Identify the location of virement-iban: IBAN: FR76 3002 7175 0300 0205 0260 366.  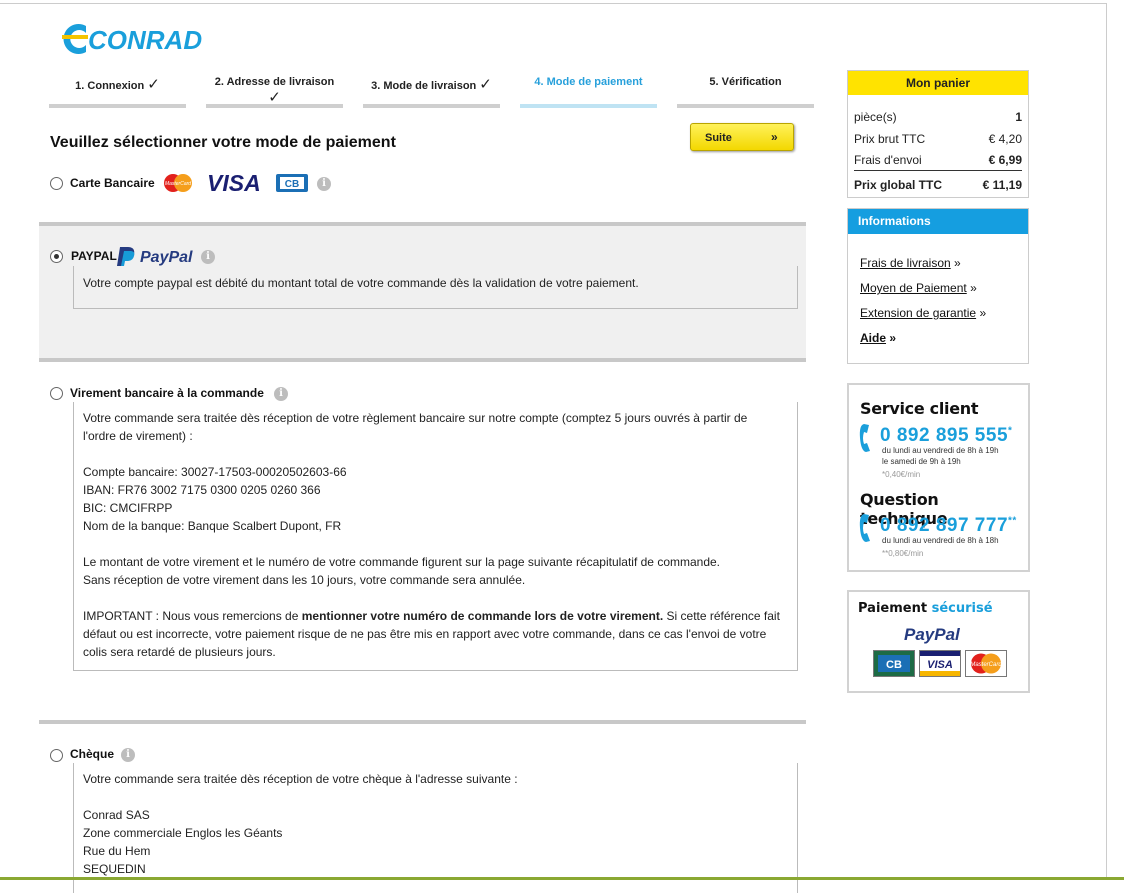
(202, 490).